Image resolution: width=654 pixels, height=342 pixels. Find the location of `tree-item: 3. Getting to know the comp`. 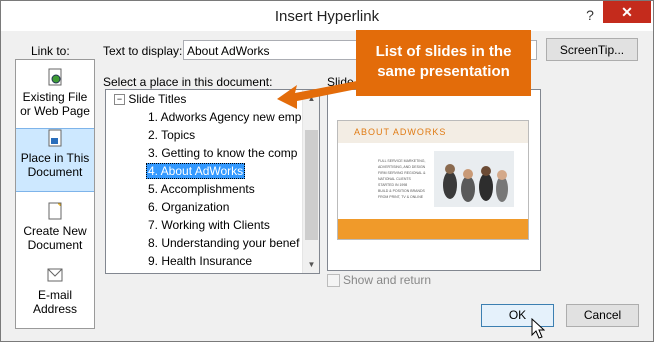

tree-item: 3. Getting to know the comp is located at coordinates (222, 153).